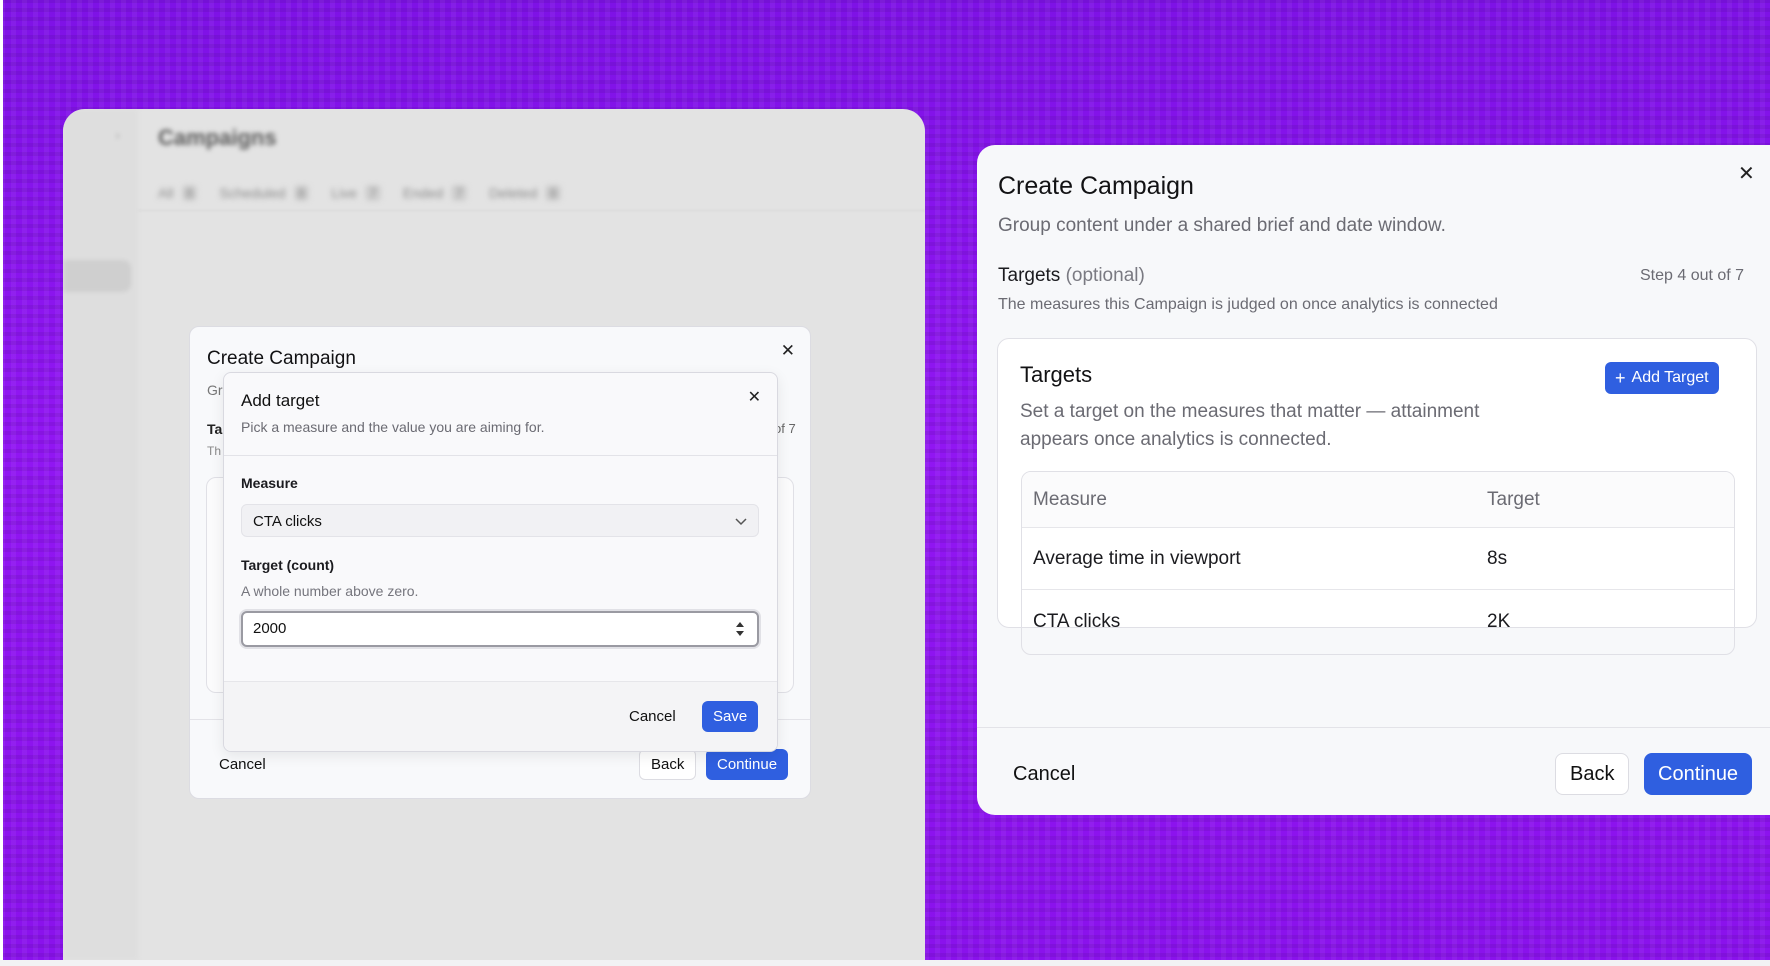 This screenshot has width=1770, height=966. Describe the element at coordinates (741, 522) in the screenshot. I see `chevron-down-icon` at that location.